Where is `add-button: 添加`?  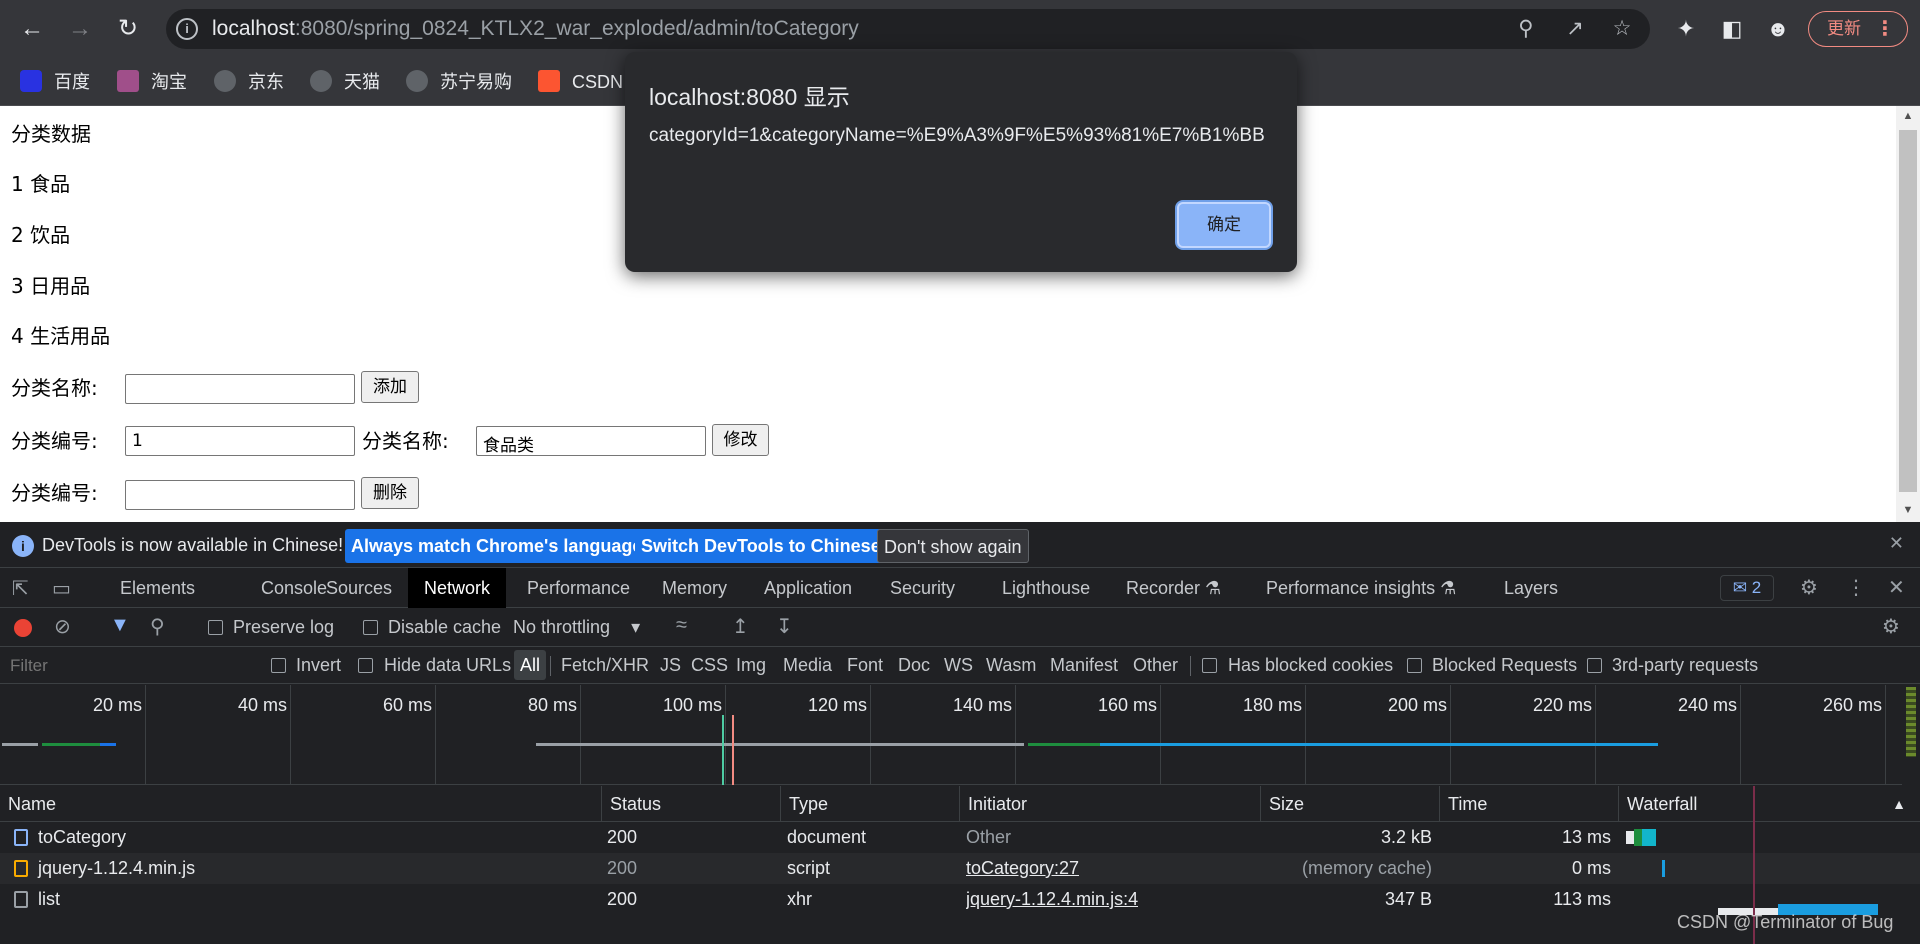 add-button: 添加 is located at coordinates (390, 387).